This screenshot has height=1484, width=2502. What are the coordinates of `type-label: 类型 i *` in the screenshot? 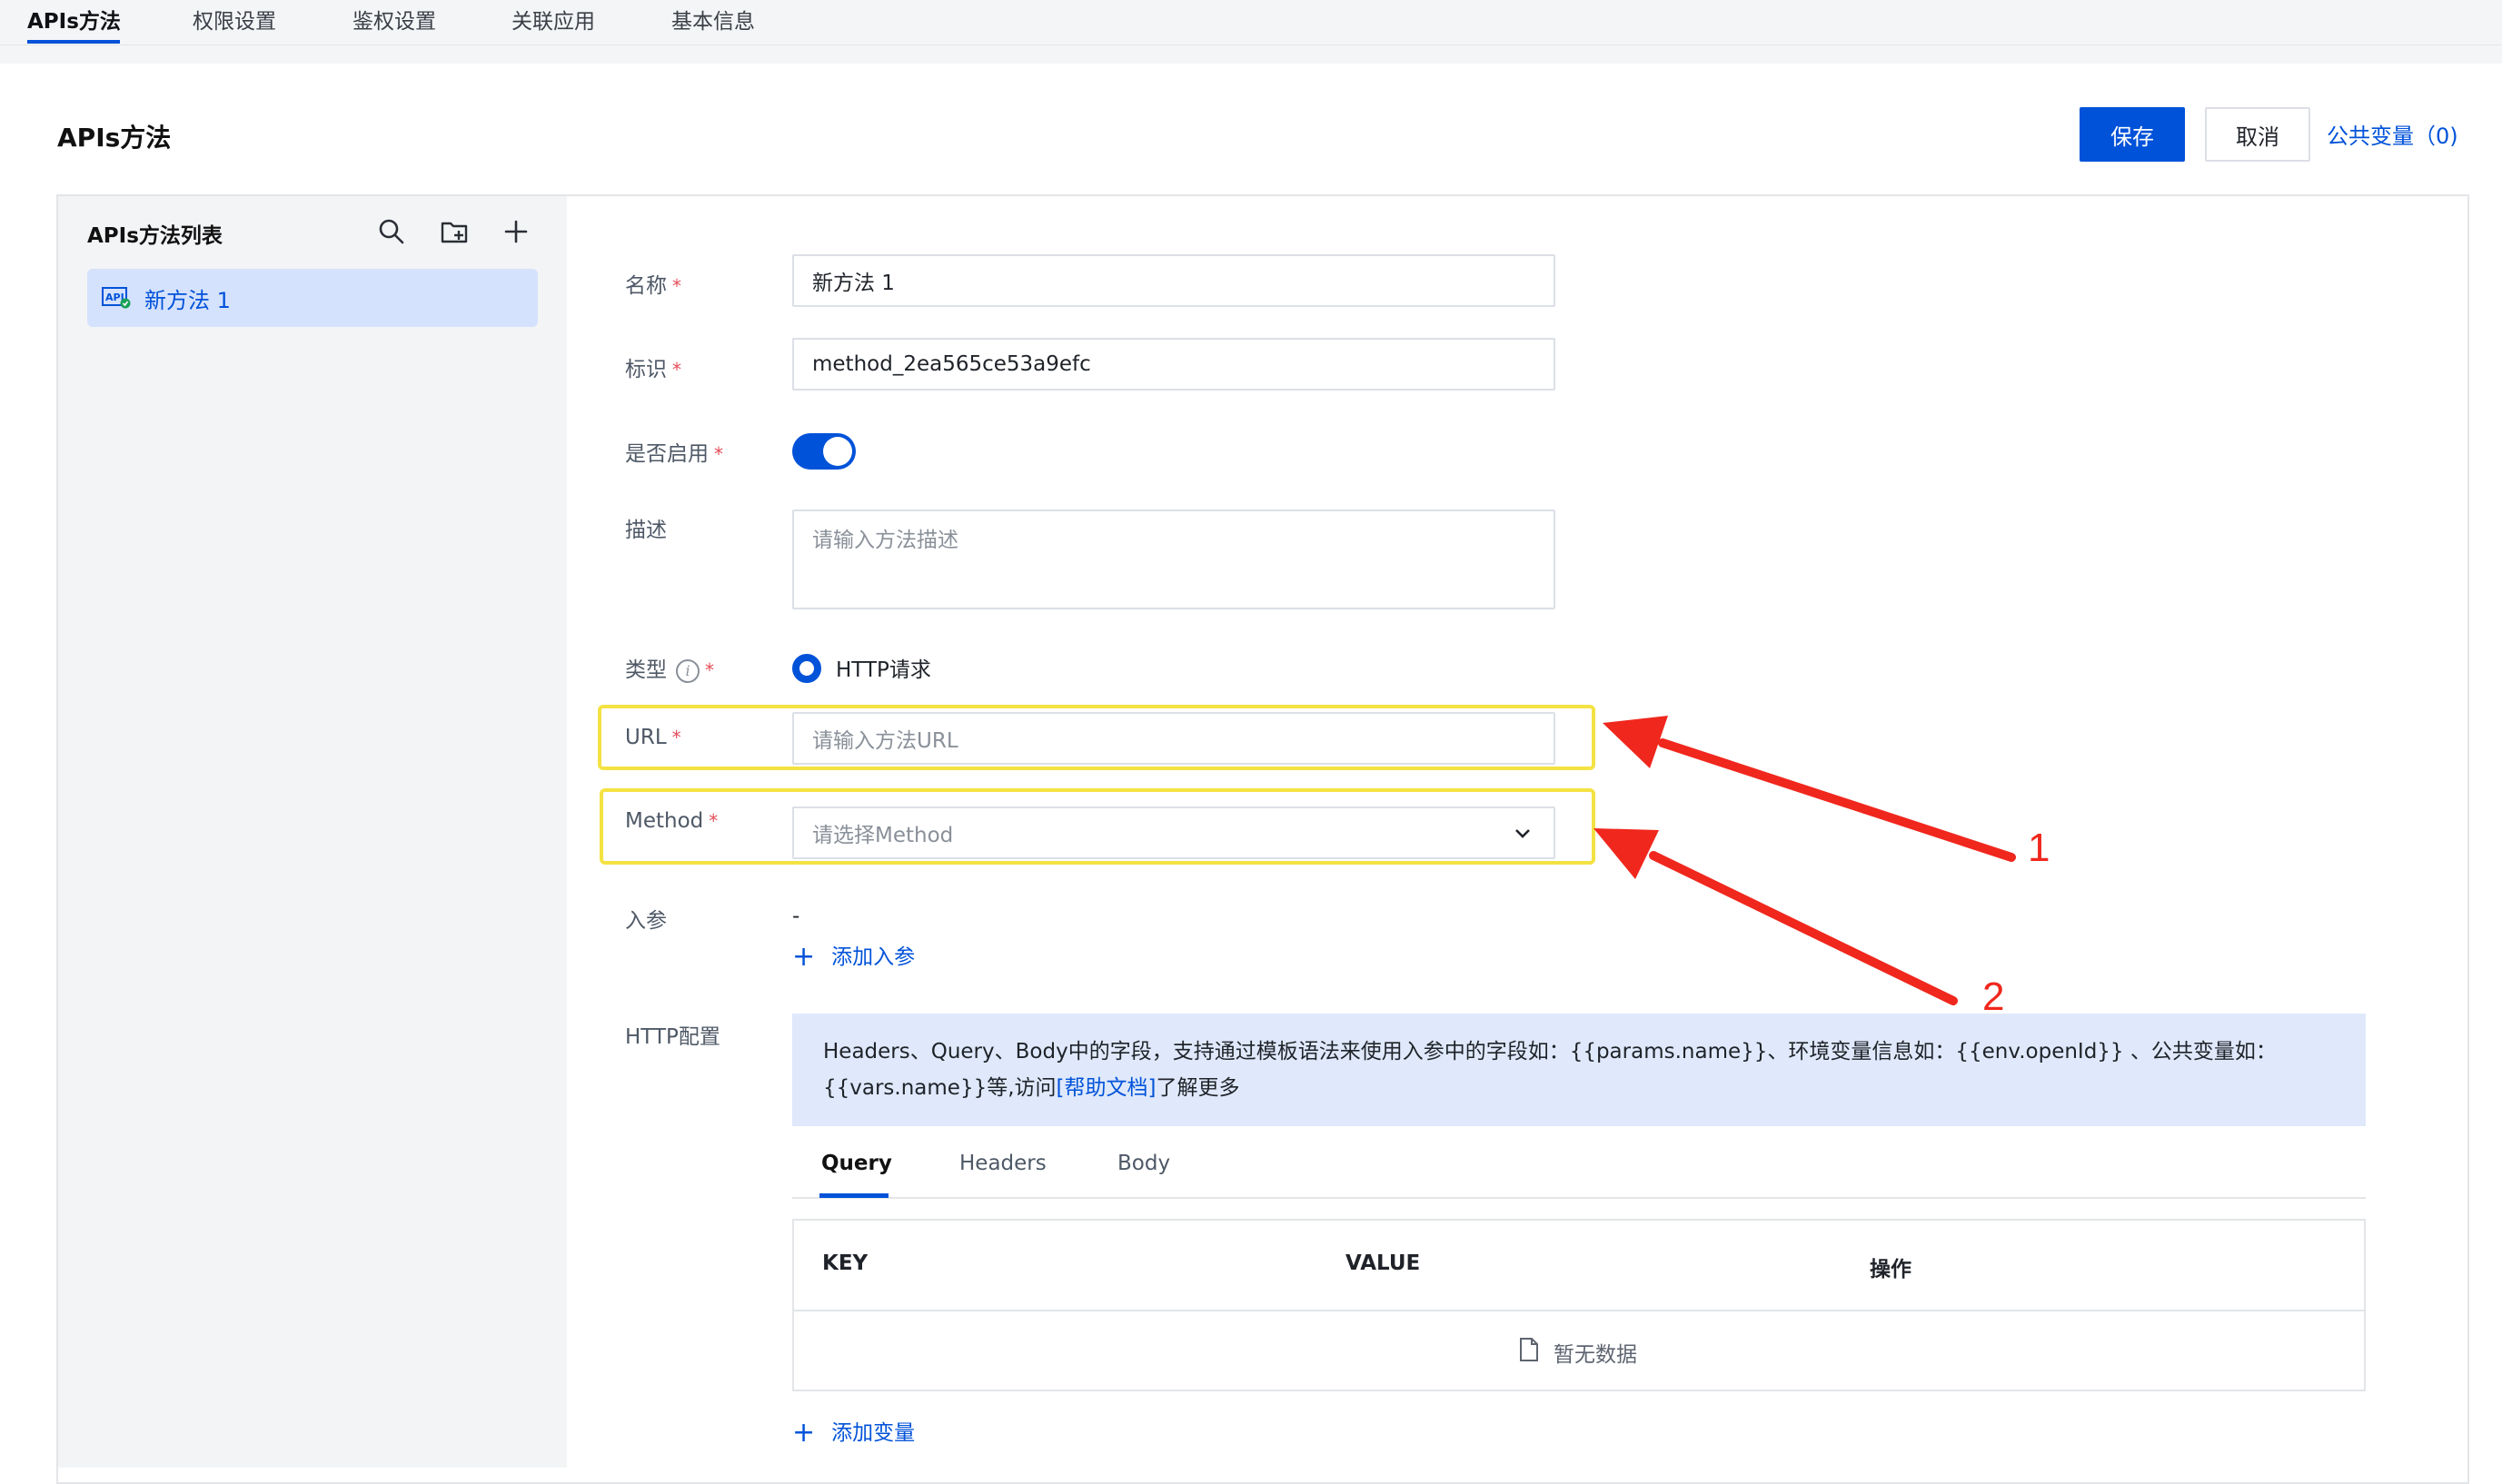 It's located at (669, 670).